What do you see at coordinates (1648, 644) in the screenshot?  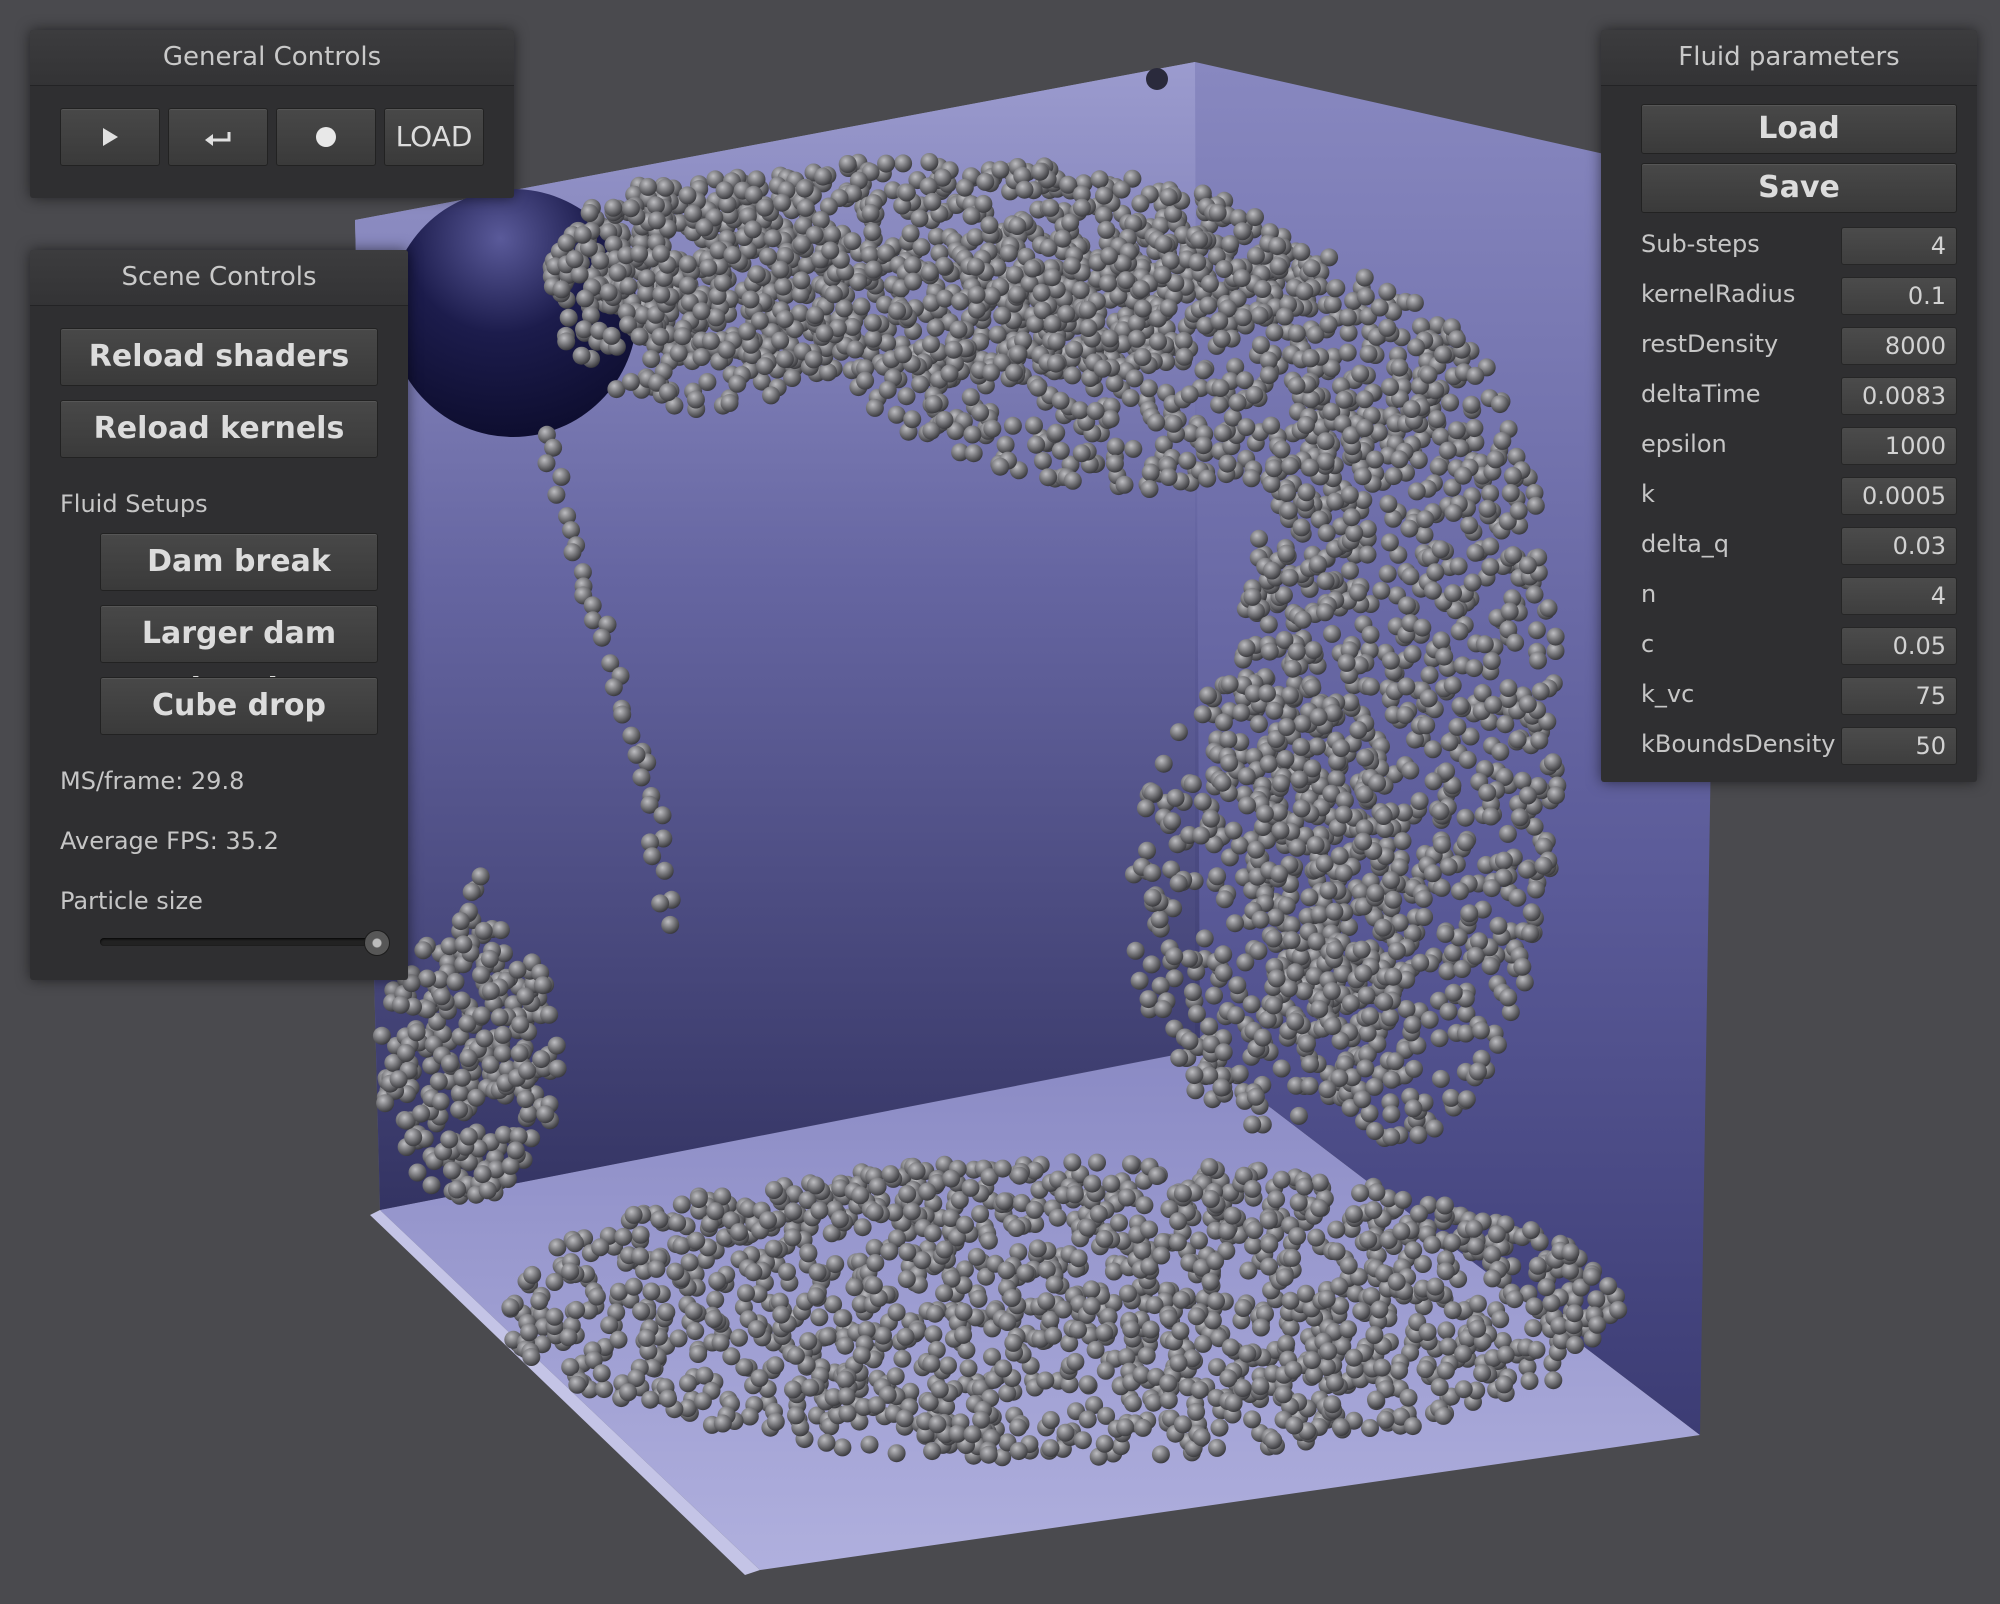 I see `param-label: c` at bounding box center [1648, 644].